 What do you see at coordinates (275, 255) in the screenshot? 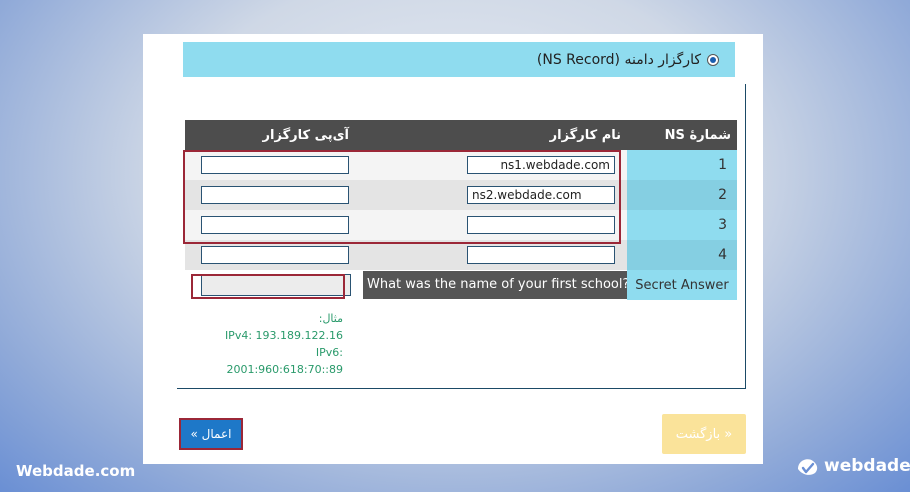
I see `ns4-ip-input` at bounding box center [275, 255].